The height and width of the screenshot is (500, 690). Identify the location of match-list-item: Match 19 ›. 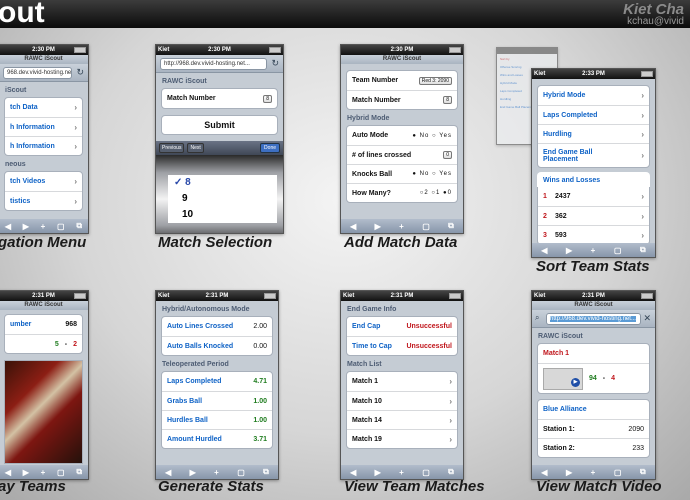
(402, 438).